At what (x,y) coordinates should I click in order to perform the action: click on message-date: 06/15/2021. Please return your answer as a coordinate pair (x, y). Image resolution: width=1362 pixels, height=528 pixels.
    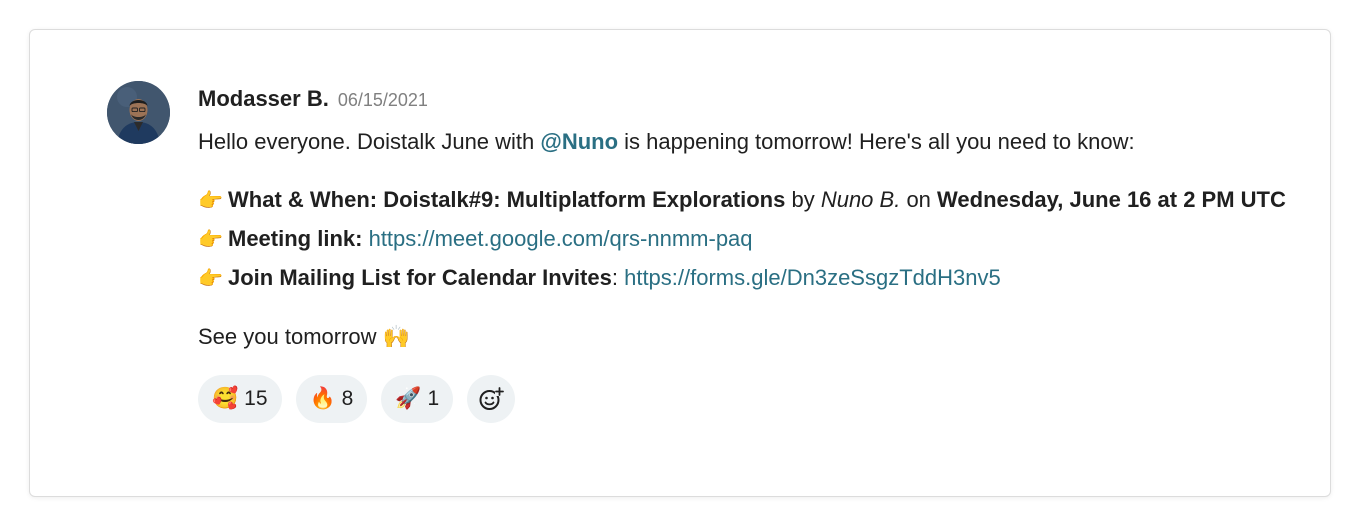
    Looking at the image, I should click on (383, 100).